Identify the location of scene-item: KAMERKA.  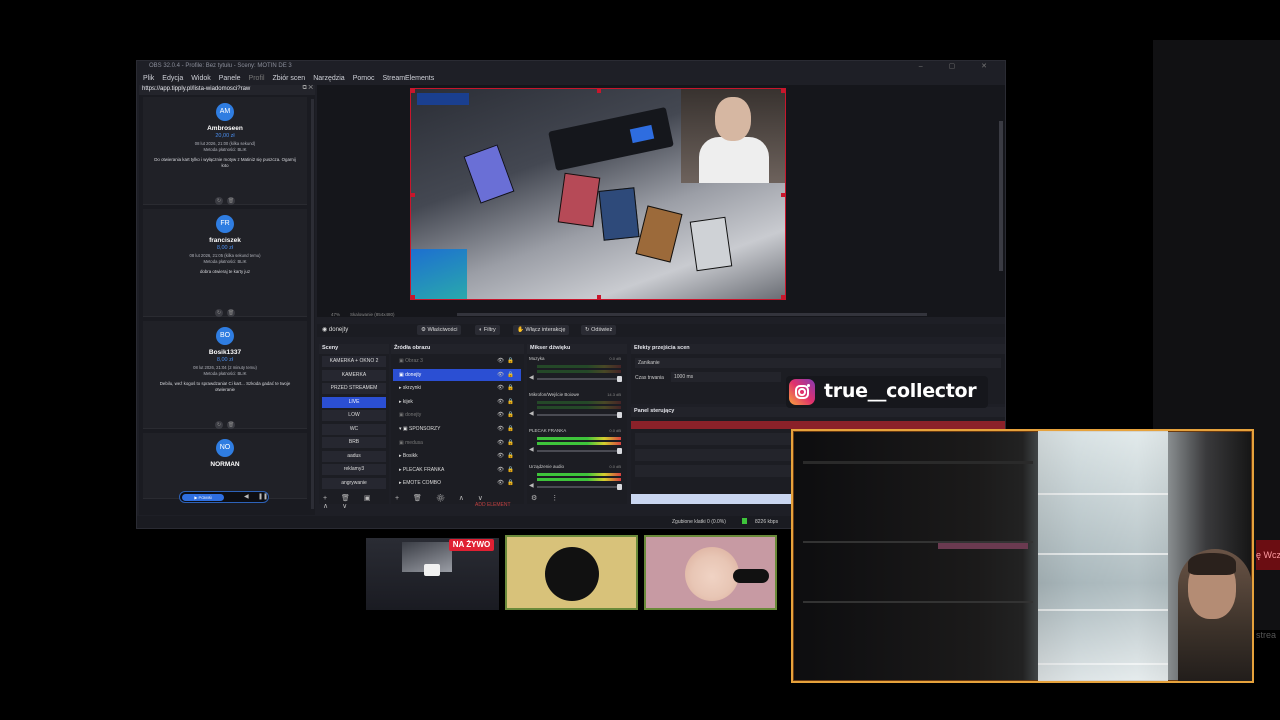
(354, 375).